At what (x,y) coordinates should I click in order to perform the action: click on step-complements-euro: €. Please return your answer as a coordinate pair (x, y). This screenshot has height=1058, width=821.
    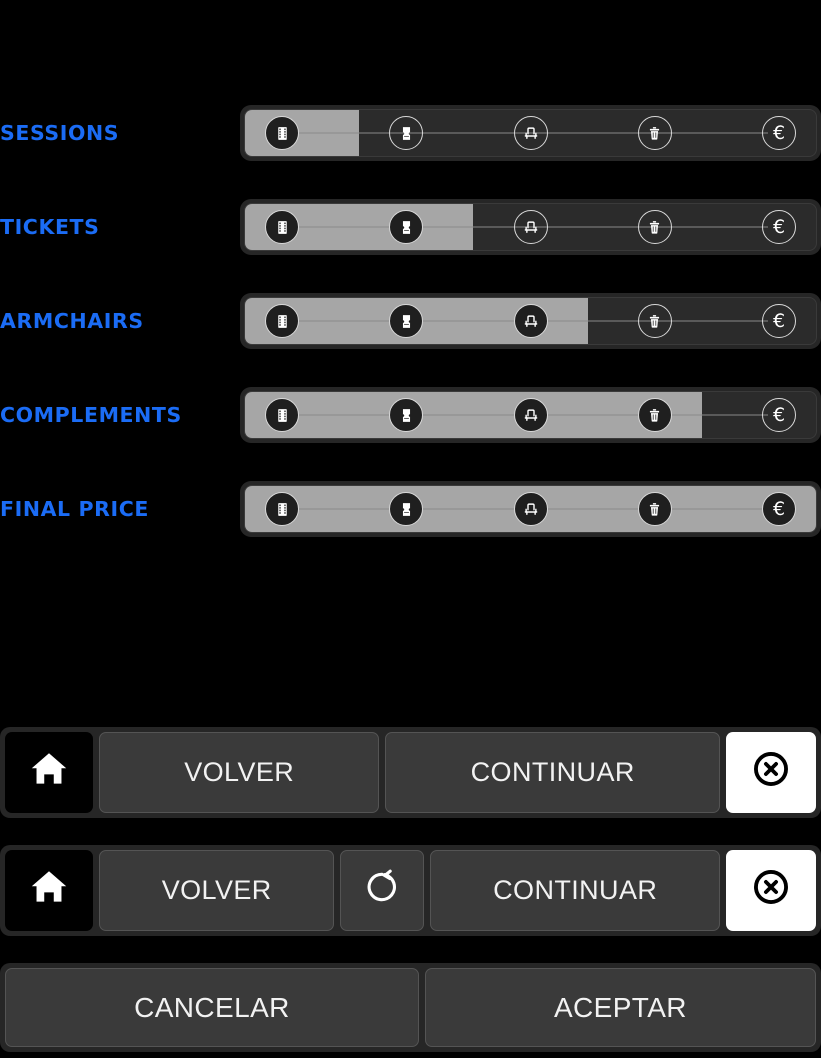
    Looking at the image, I should click on (779, 415).